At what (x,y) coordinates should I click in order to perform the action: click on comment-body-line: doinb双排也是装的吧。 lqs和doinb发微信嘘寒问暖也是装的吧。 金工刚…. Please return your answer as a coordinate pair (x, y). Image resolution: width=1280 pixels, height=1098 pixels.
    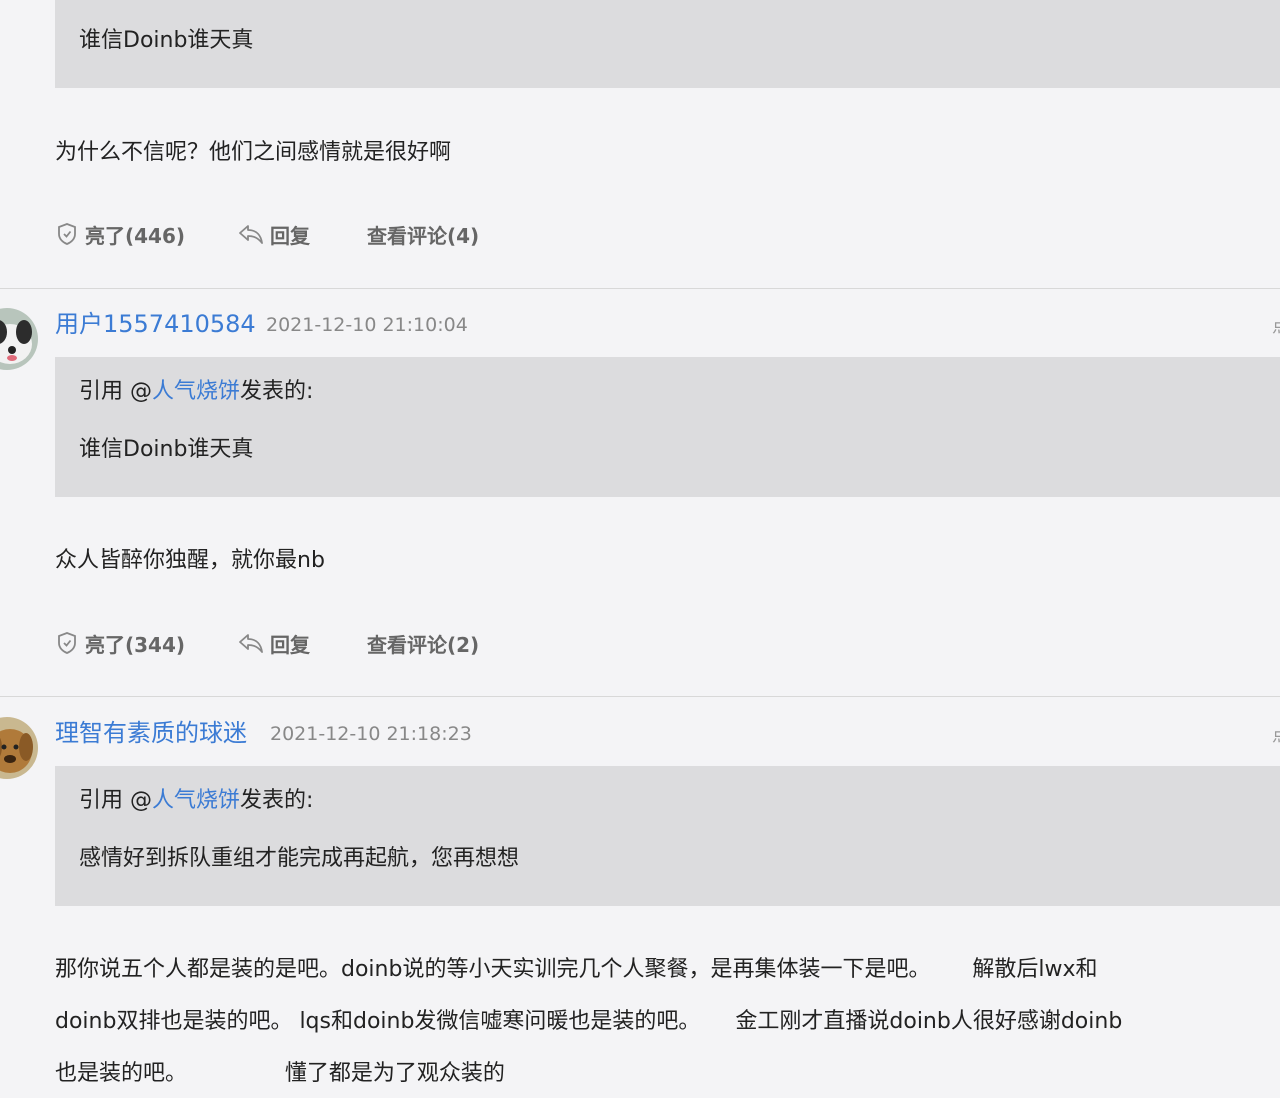
    Looking at the image, I should click on (589, 1021).